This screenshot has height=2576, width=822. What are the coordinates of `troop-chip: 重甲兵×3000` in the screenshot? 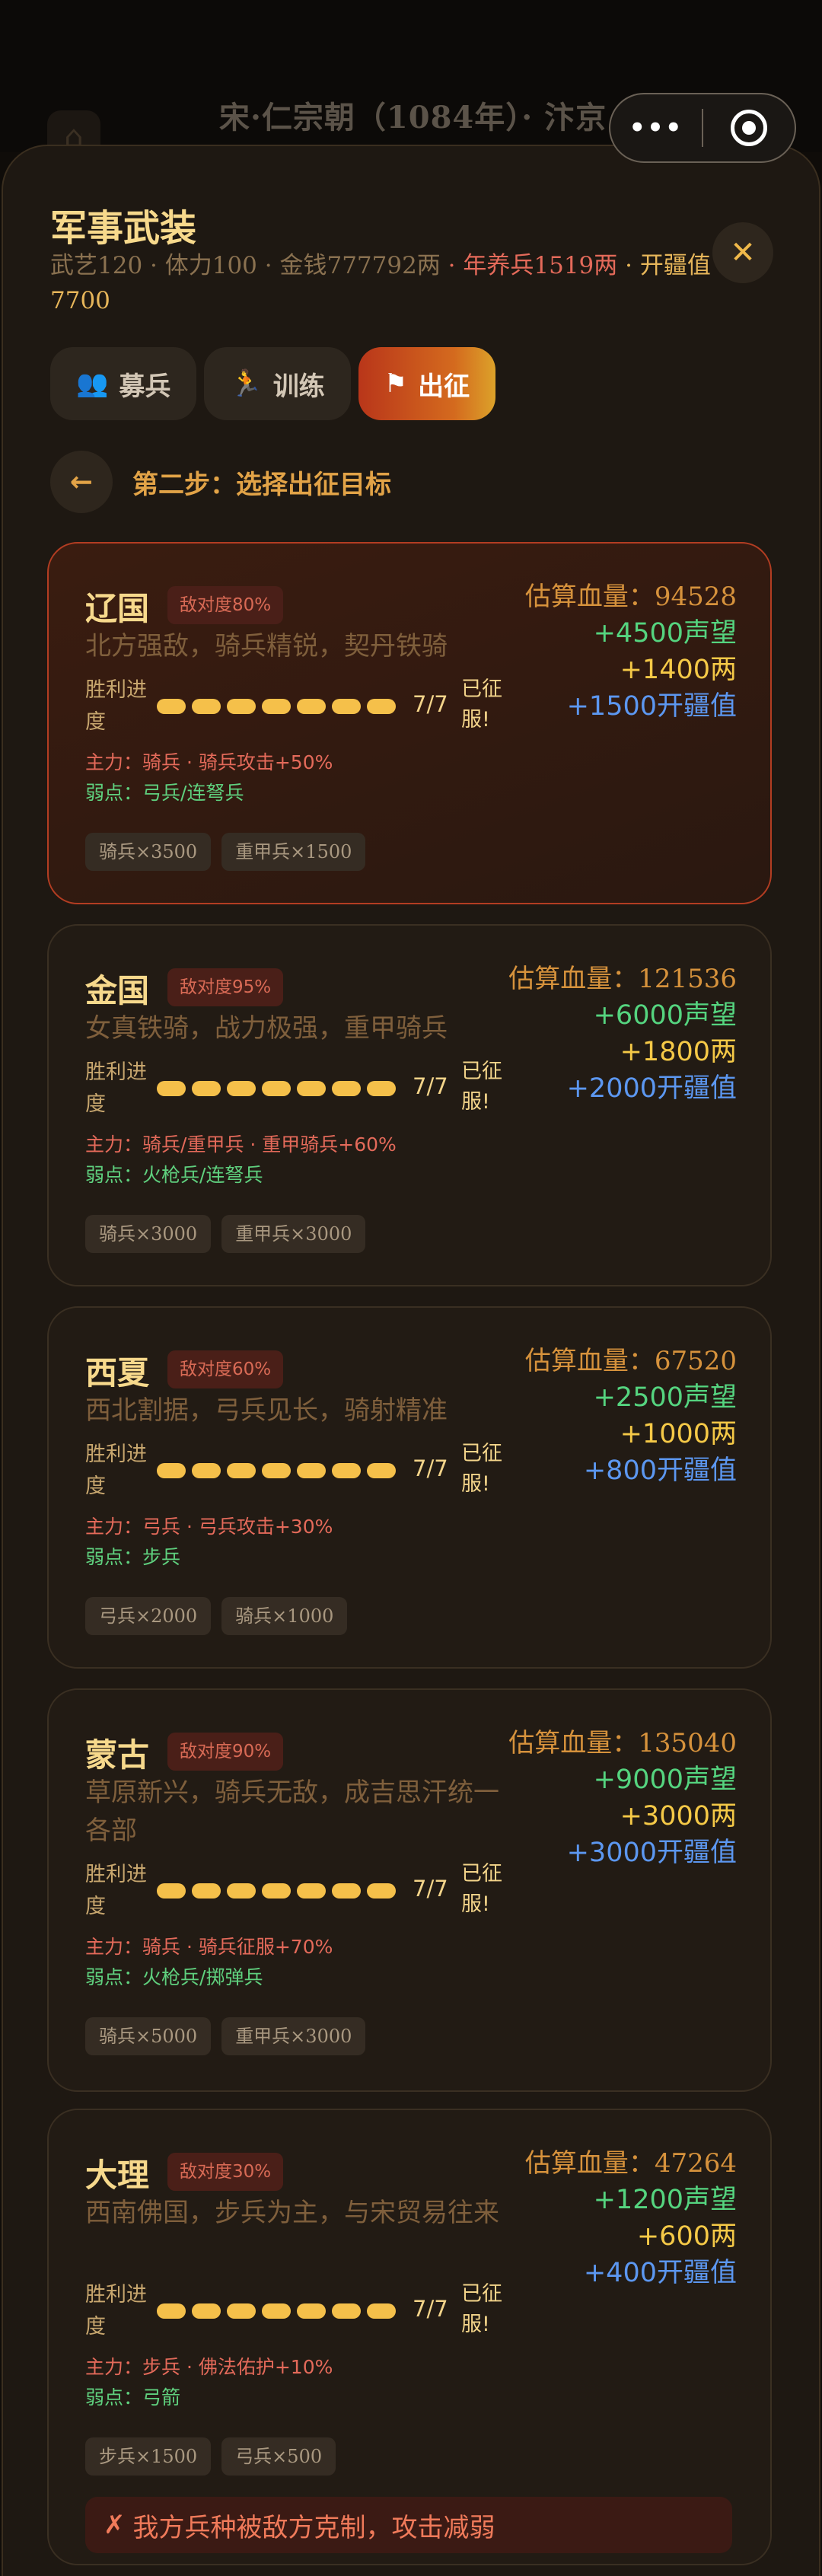 It's located at (293, 2036).